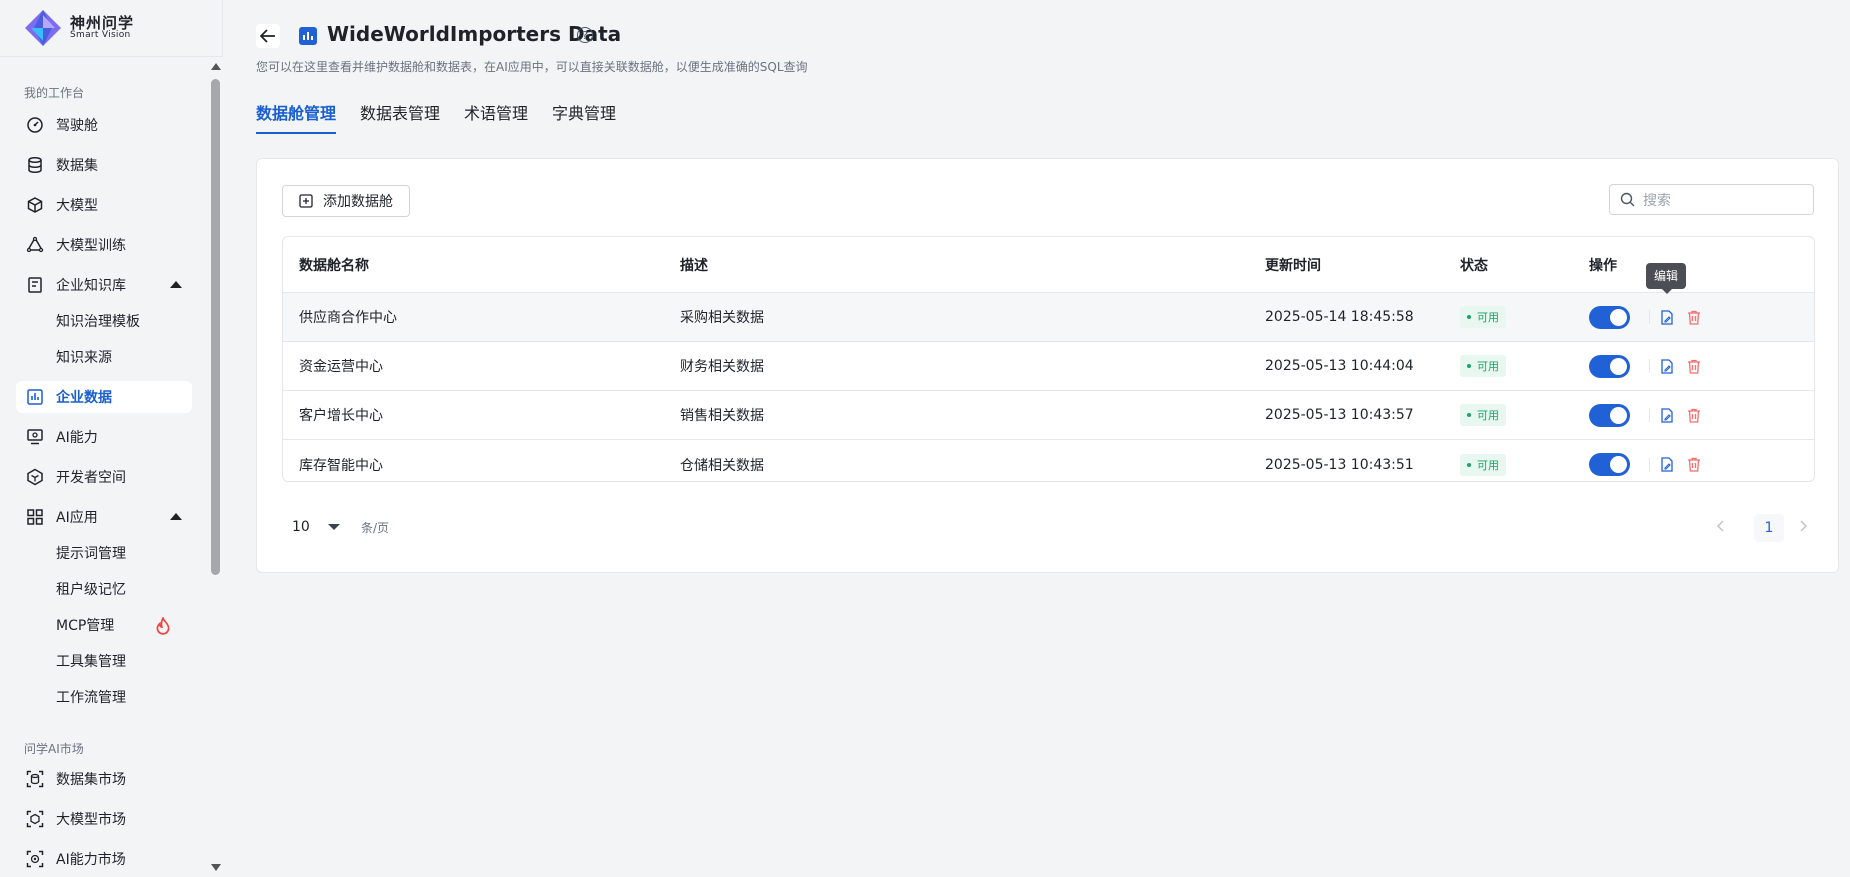 The width and height of the screenshot is (1850, 877). I want to click on sidebar-item-knowledge: 企业知识库, so click(104, 285).